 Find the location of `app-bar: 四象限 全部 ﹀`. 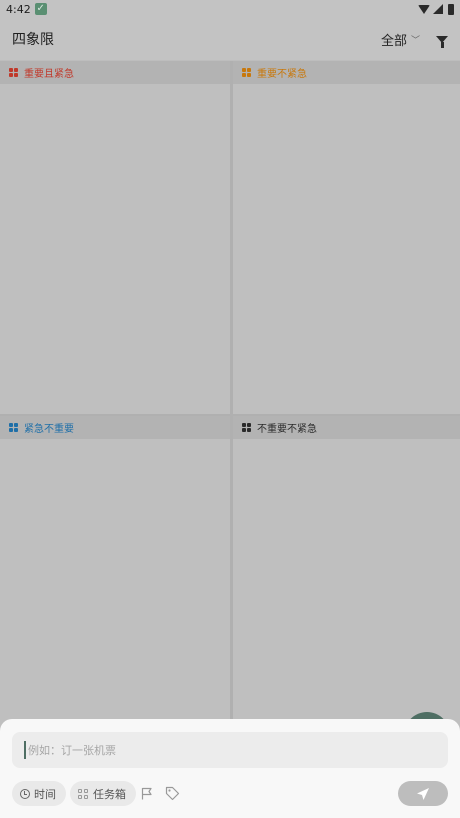

app-bar: 四象限 全部 ﹀ is located at coordinates (230, 39).